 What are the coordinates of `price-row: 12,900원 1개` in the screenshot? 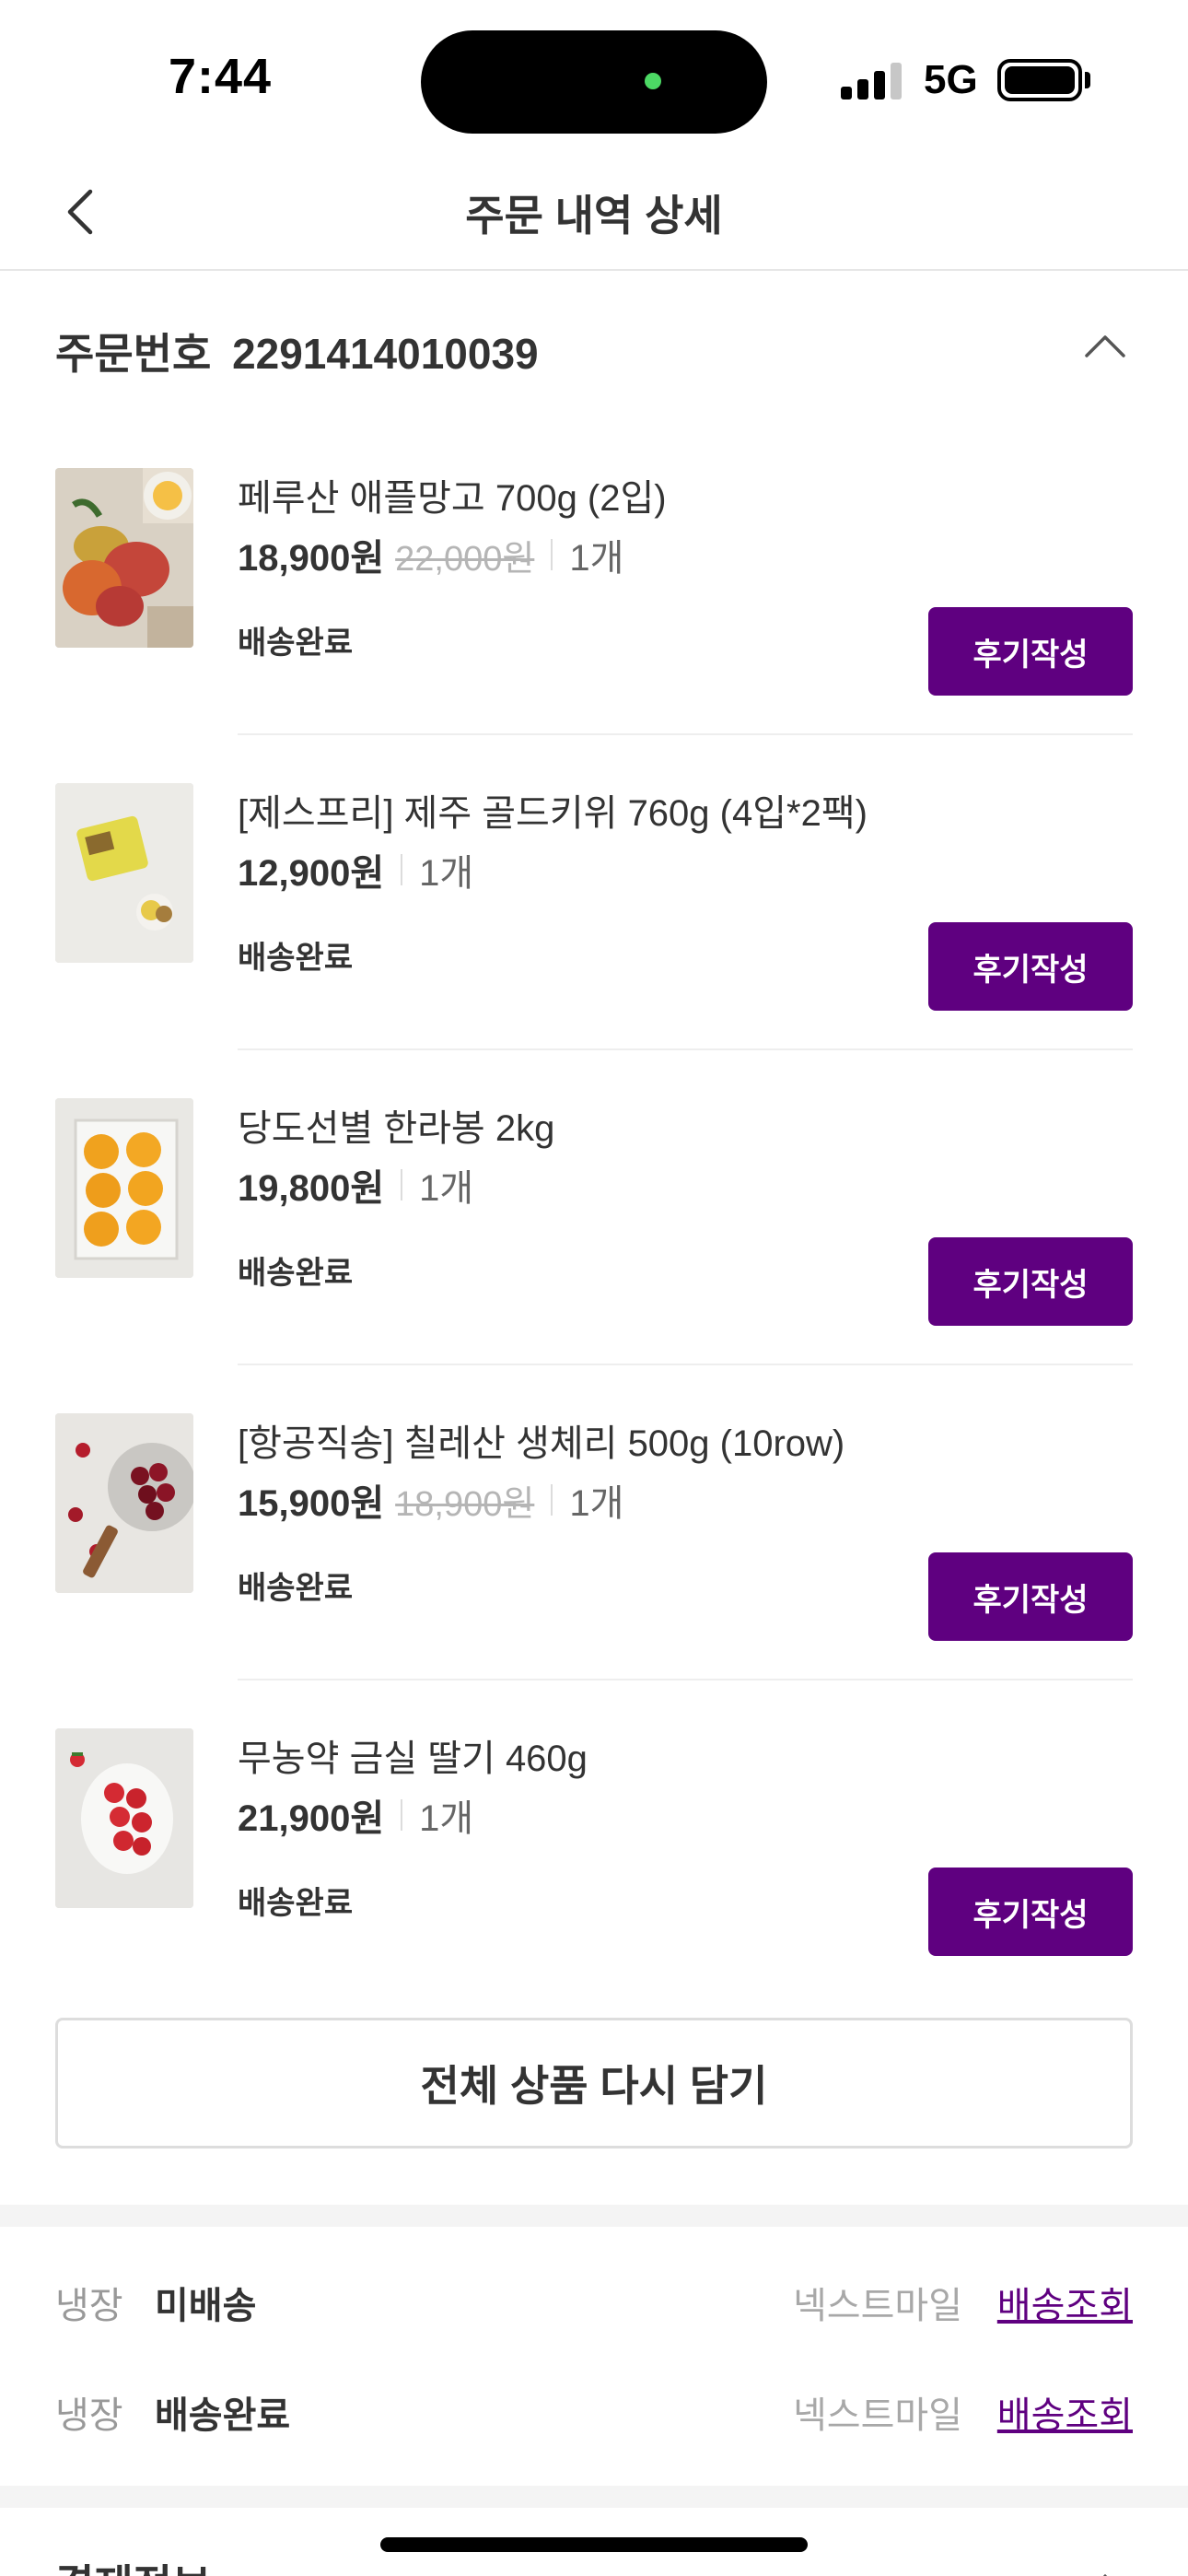 It's located at (355, 870).